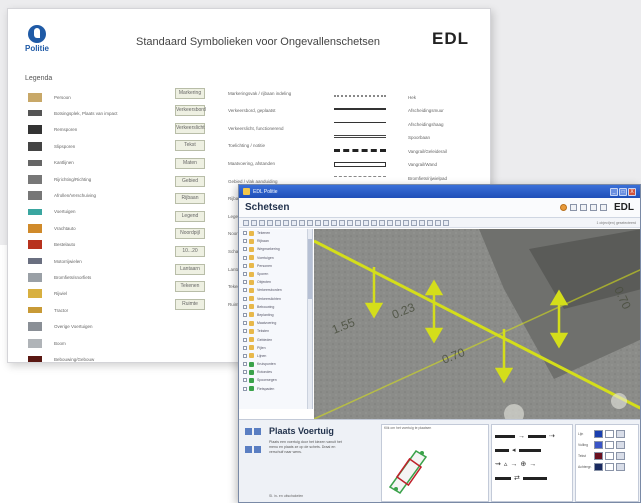 The height and width of the screenshot is (503, 641). Describe the element at coordinates (275, 389) in the screenshot. I see `sidebar-item: Fietspaden` at that location.